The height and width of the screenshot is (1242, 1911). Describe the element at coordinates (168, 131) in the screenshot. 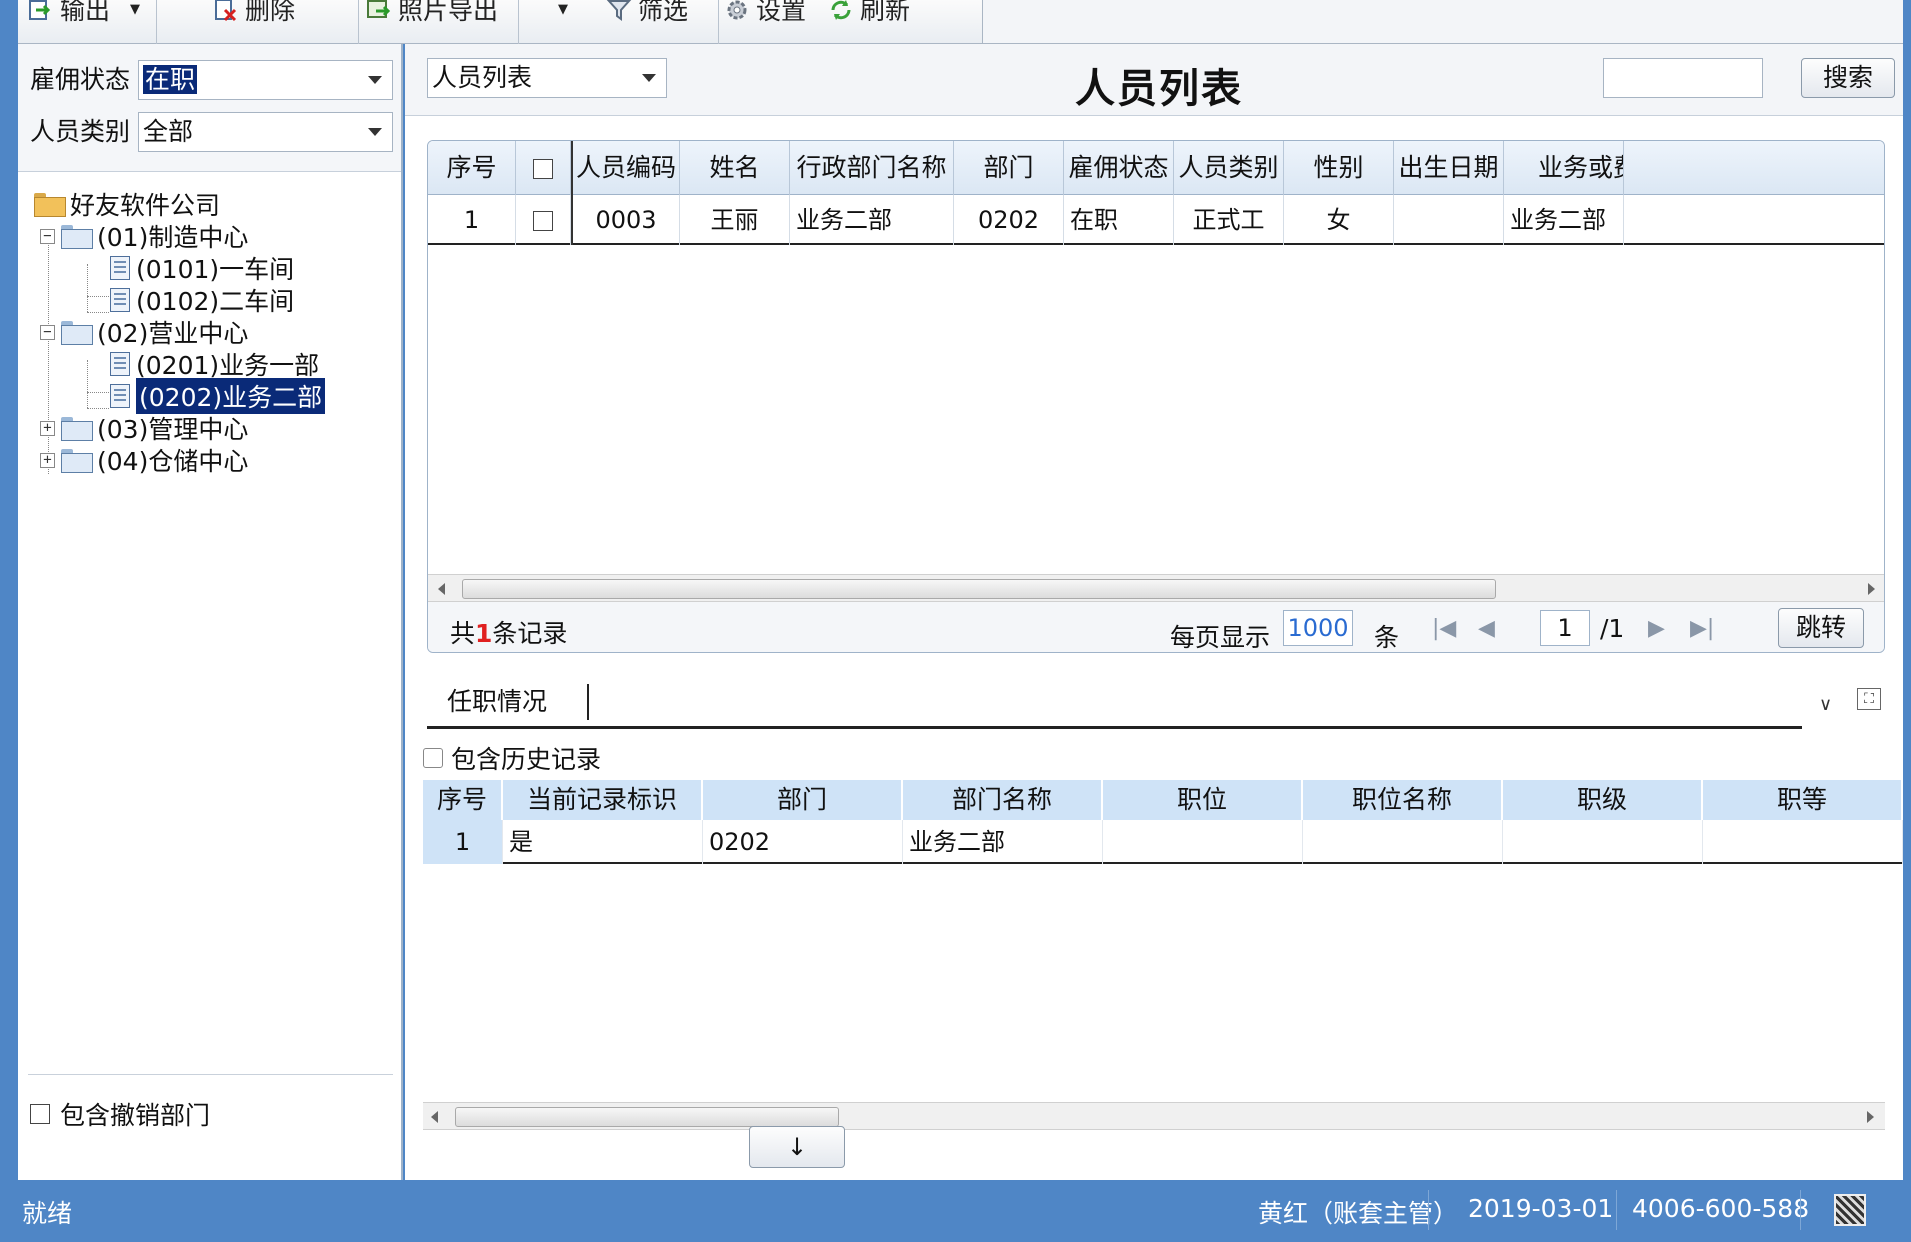

I see `person-category-value: 全部` at that location.